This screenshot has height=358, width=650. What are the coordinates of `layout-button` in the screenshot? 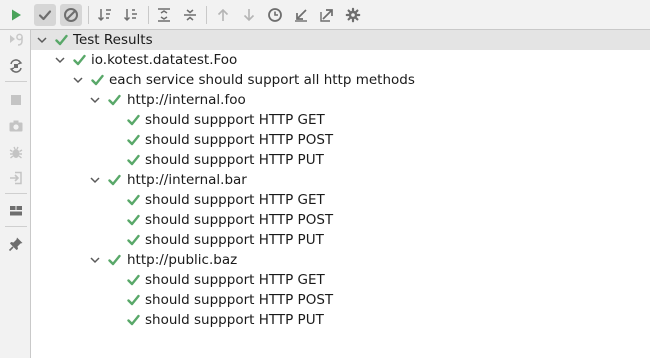 It's located at (16, 211).